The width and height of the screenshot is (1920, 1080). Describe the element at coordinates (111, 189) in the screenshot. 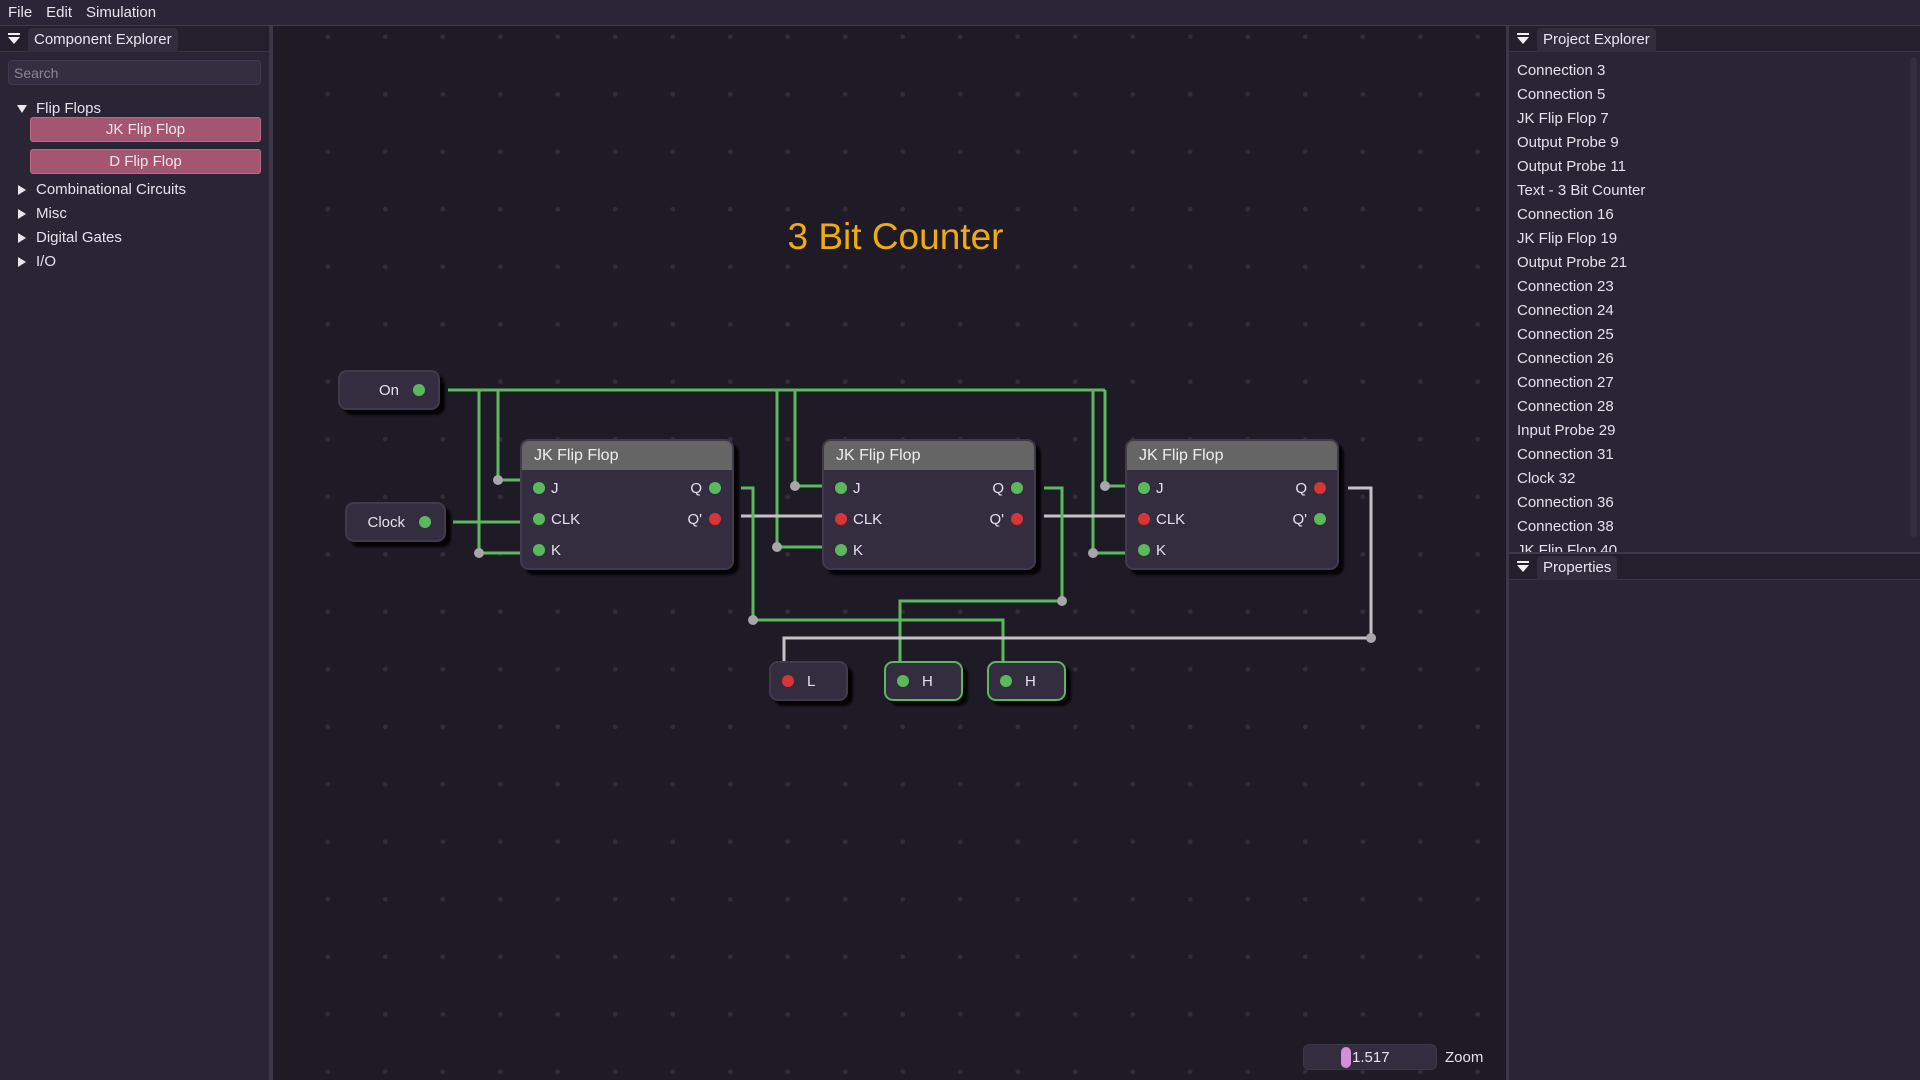

I see `tree-category-label: Combinational Circuits` at that location.